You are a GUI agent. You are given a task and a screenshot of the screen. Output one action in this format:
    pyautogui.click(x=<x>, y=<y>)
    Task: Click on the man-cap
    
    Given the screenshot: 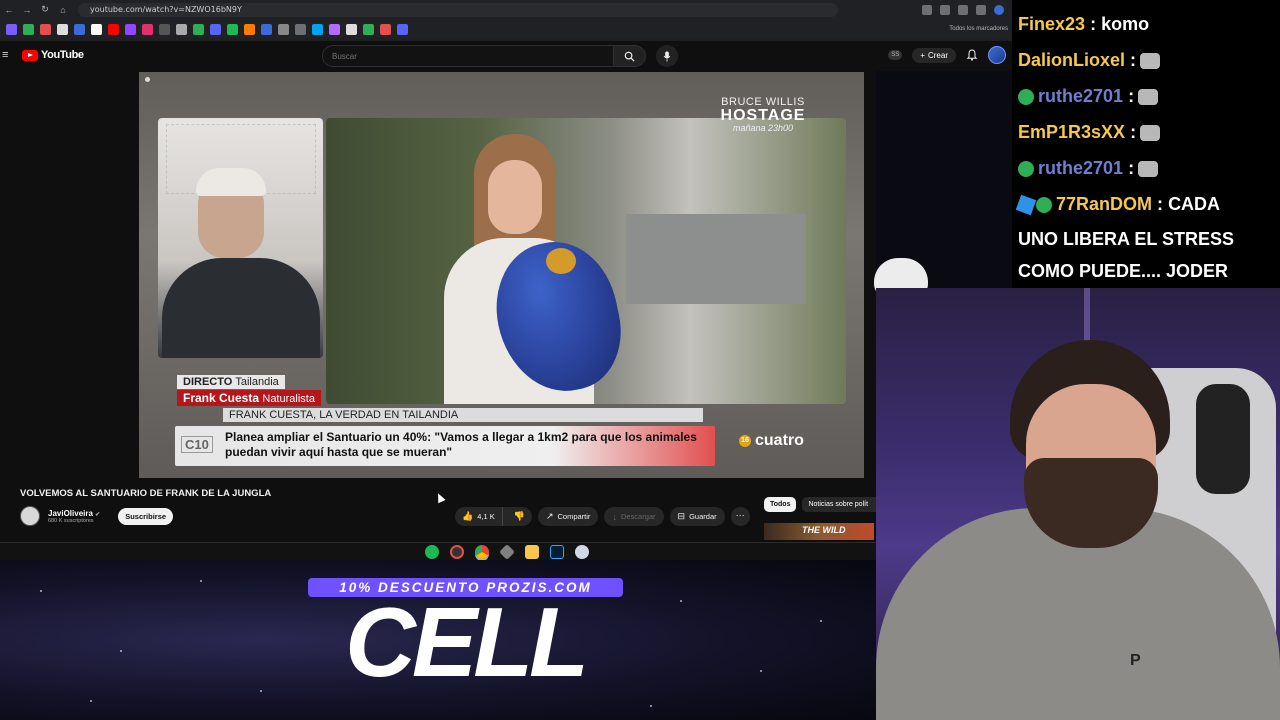 What is the action you would take?
    pyautogui.click(x=231, y=182)
    